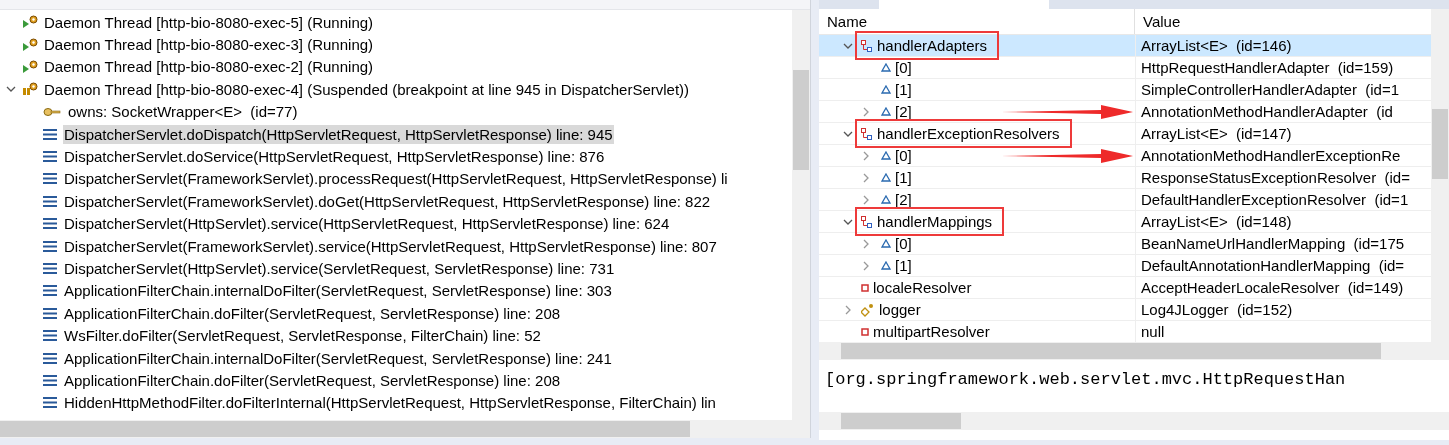  Describe the element at coordinates (922, 287) in the screenshot. I see `variable-name: localeResolver` at that location.